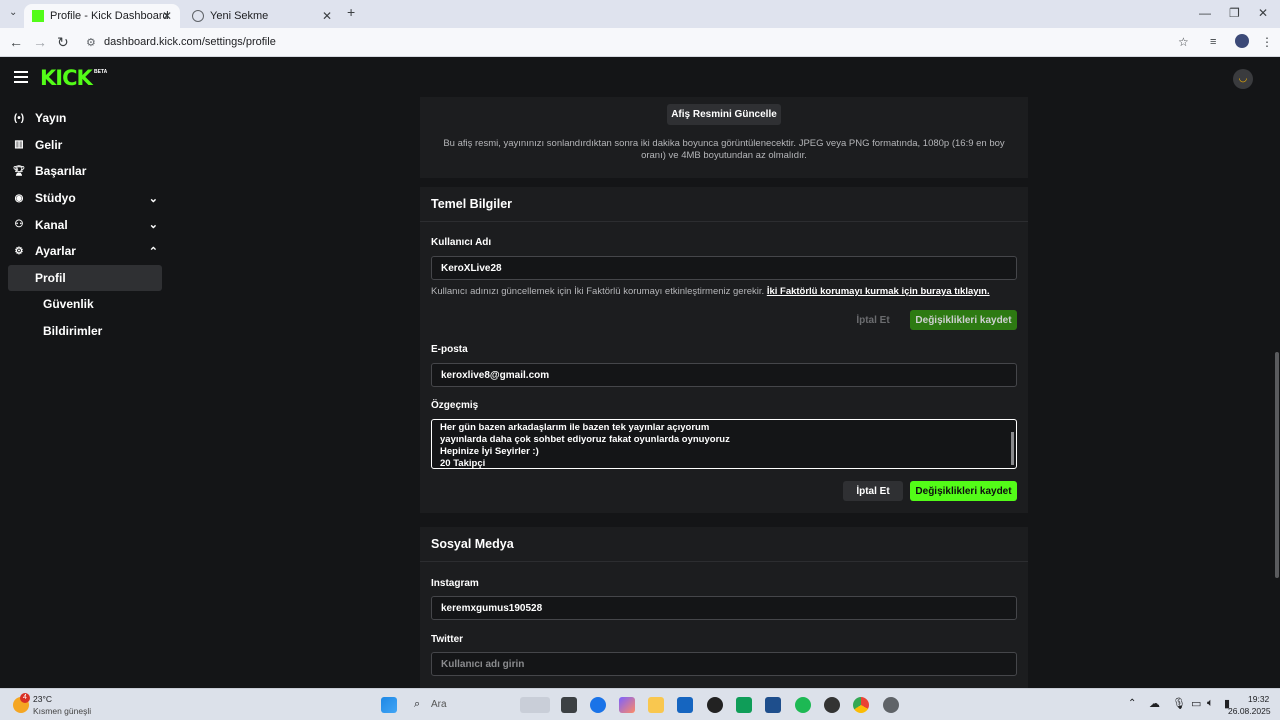 The height and width of the screenshot is (720, 1280). What do you see at coordinates (19, 171) in the screenshot?
I see `trophy-icon: 🏆︎` at bounding box center [19, 171].